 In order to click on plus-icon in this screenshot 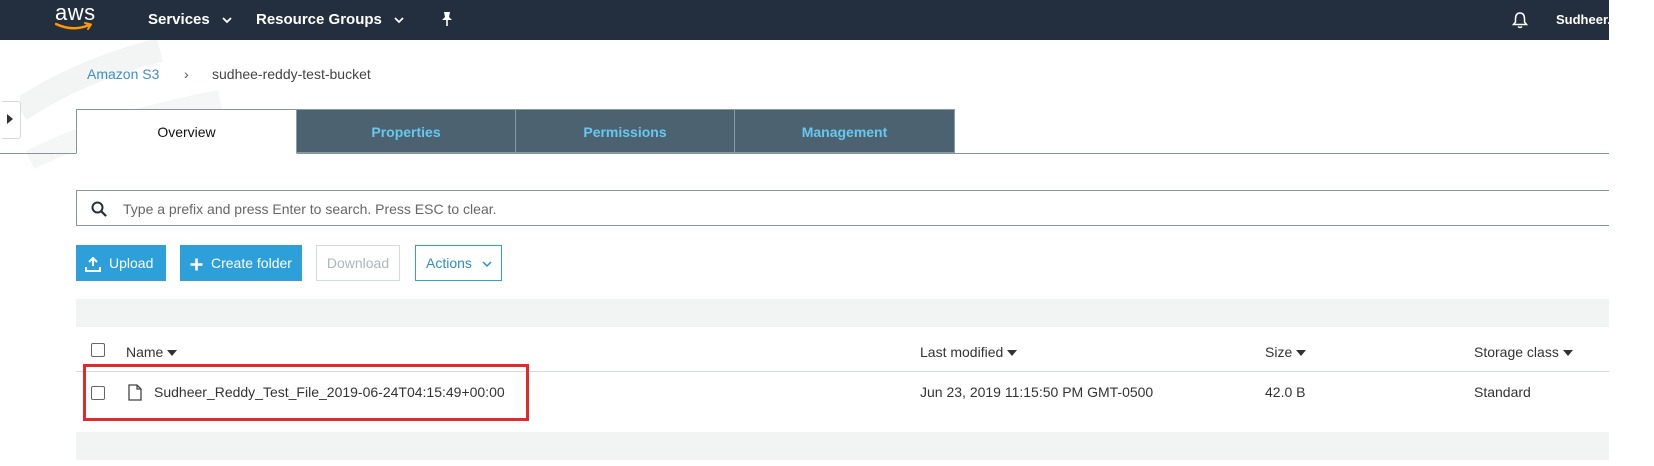, I will do `click(196, 264)`.